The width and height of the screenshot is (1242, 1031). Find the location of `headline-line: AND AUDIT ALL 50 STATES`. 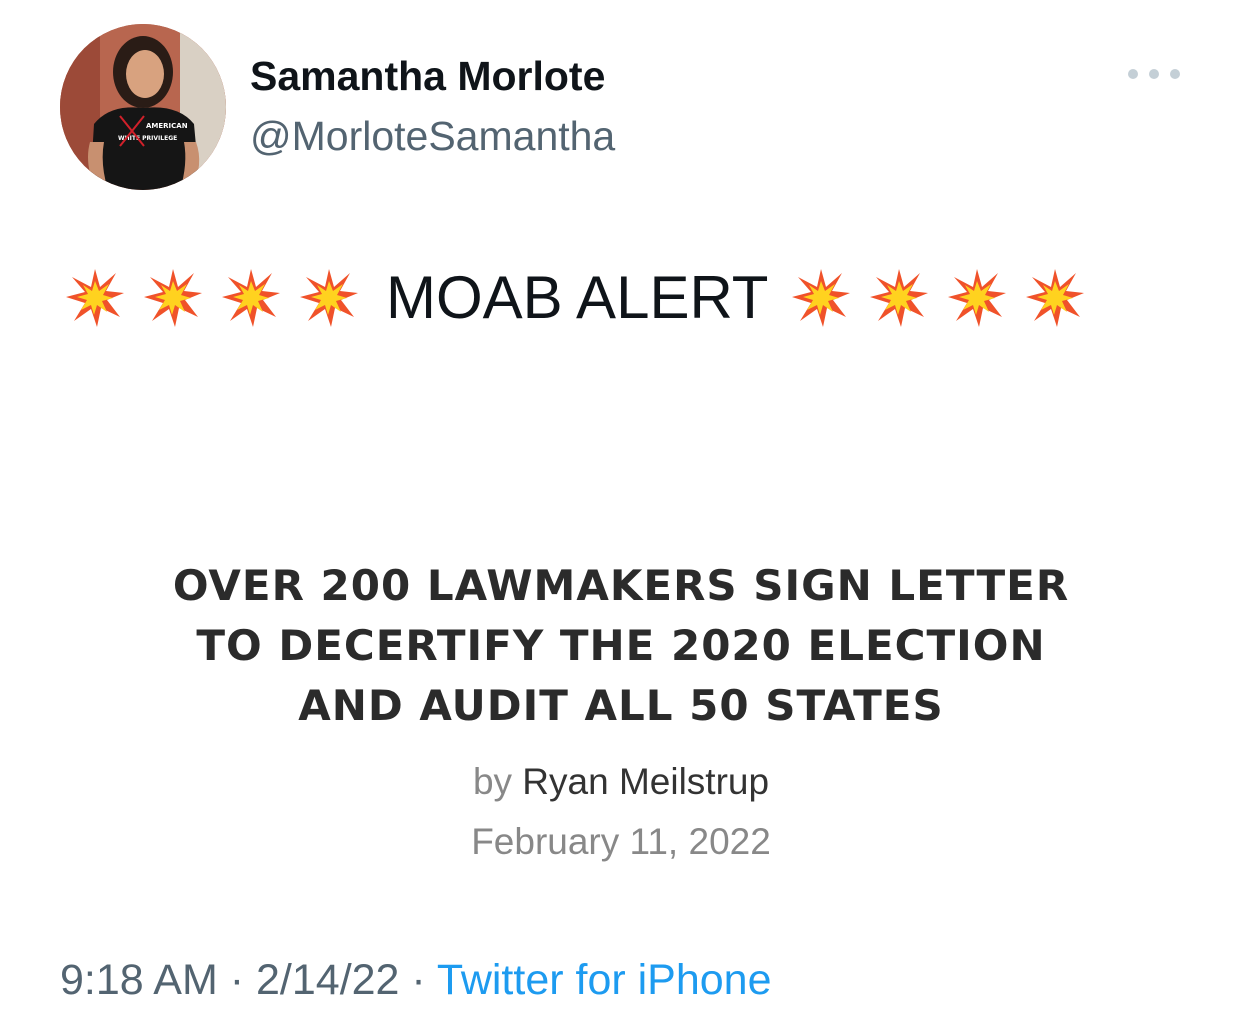

headline-line: AND AUDIT ALL 50 STATES is located at coordinates (621, 705).